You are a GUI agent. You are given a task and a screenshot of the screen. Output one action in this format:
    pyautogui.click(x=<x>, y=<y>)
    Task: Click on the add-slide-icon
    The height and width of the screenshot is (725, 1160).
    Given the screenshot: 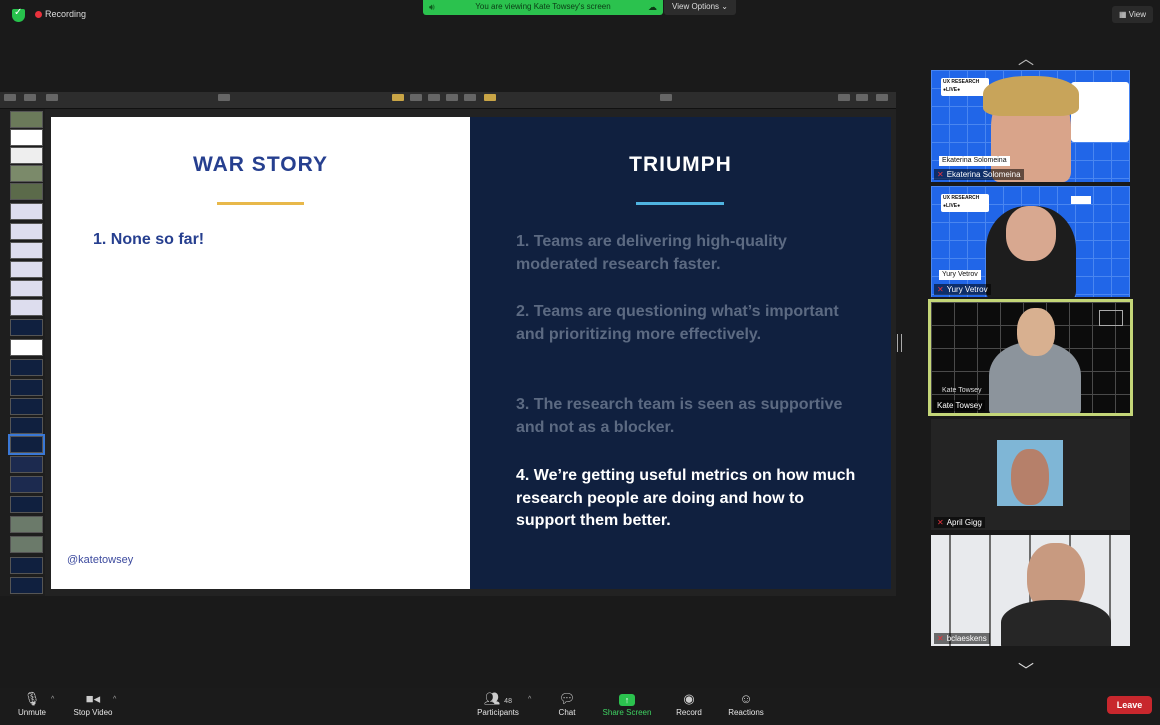 What is the action you would take?
    pyautogui.click(x=52, y=97)
    